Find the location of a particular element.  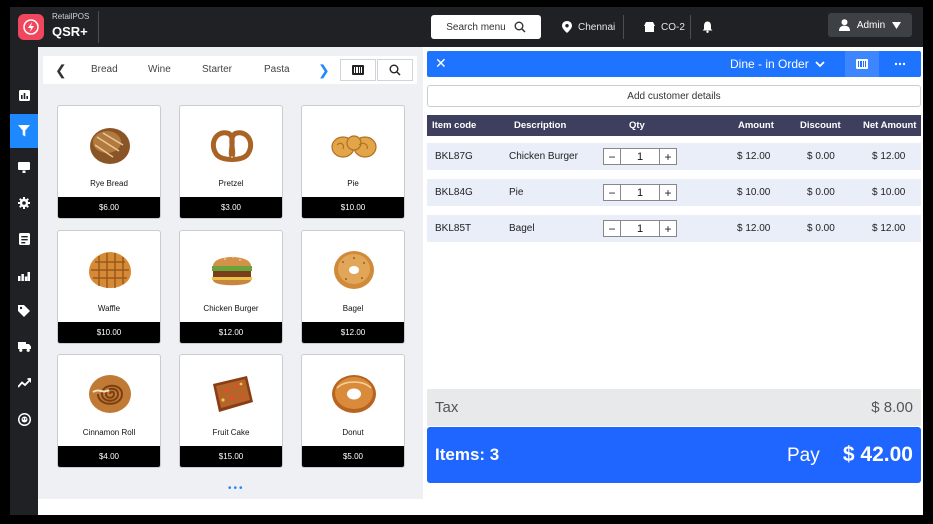

dashboard-icon is located at coordinates (24, 95).